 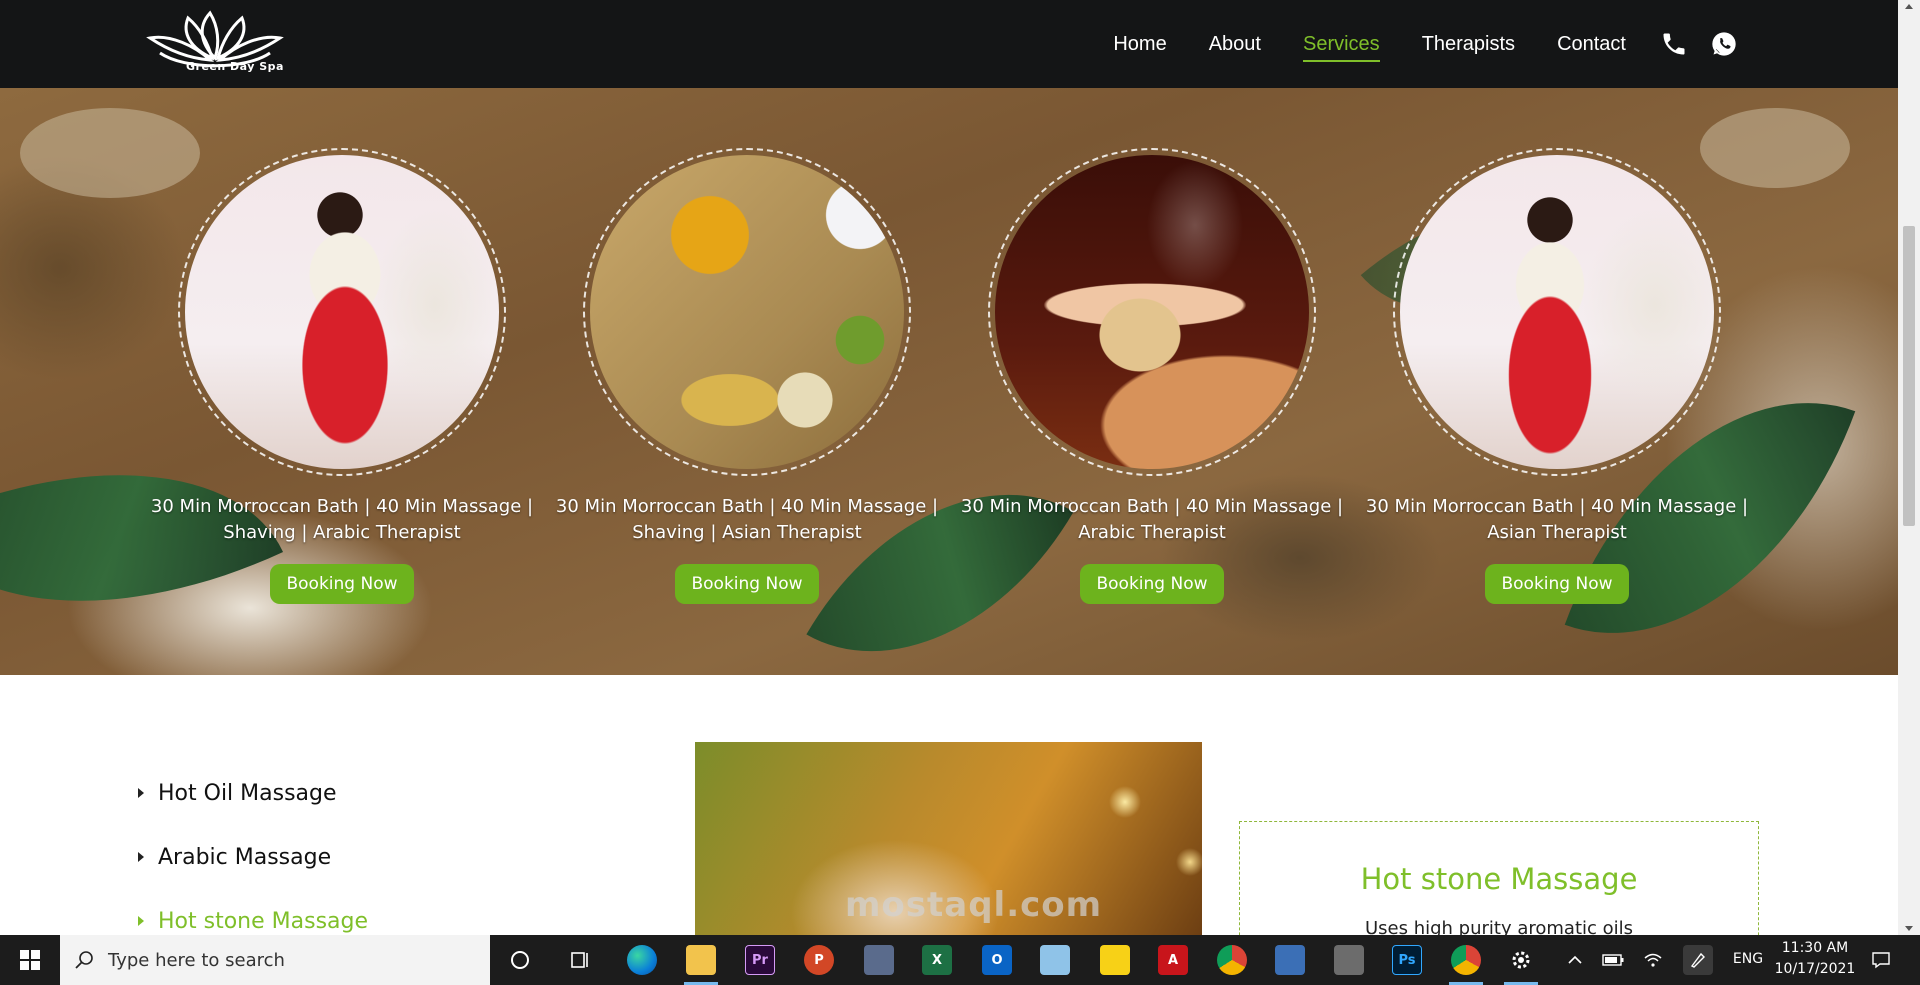 I want to click on acrobat-reader-icon: A, so click(x=1173, y=960).